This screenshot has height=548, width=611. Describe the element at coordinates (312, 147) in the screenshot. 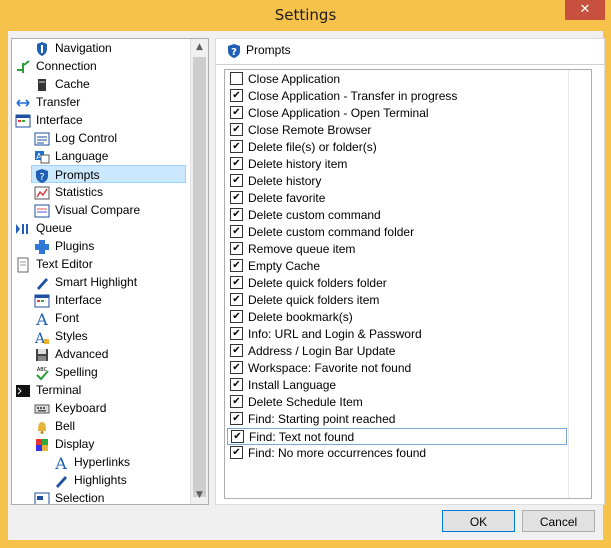

I see `prompt-label: Delete file(s) or folder(s)` at that location.